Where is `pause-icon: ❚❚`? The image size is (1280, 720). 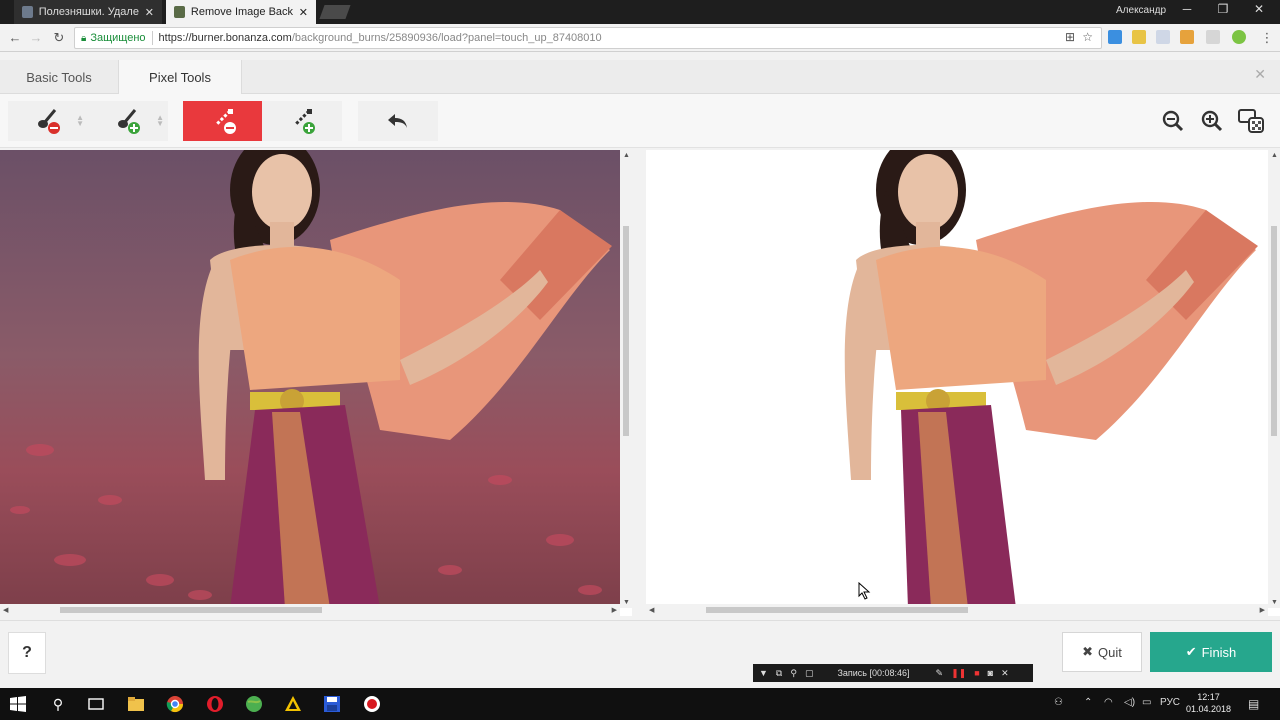
pause-icon: ❚❚ is located at coordinates (958, 673).